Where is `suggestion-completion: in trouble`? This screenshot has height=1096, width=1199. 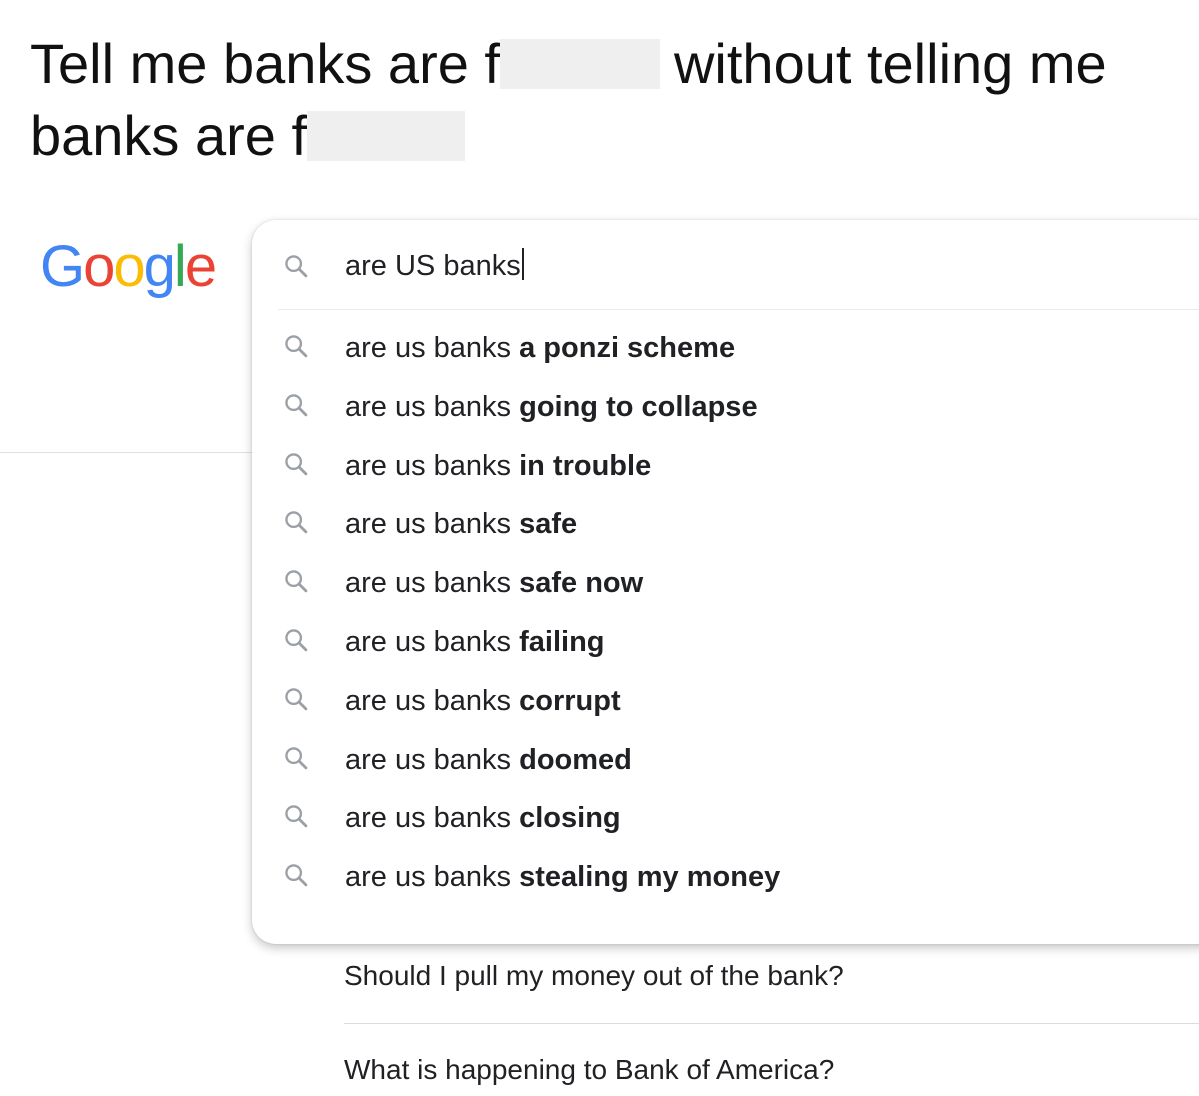
suggestion-completion: in trouble is located at coordinates (585, 465).